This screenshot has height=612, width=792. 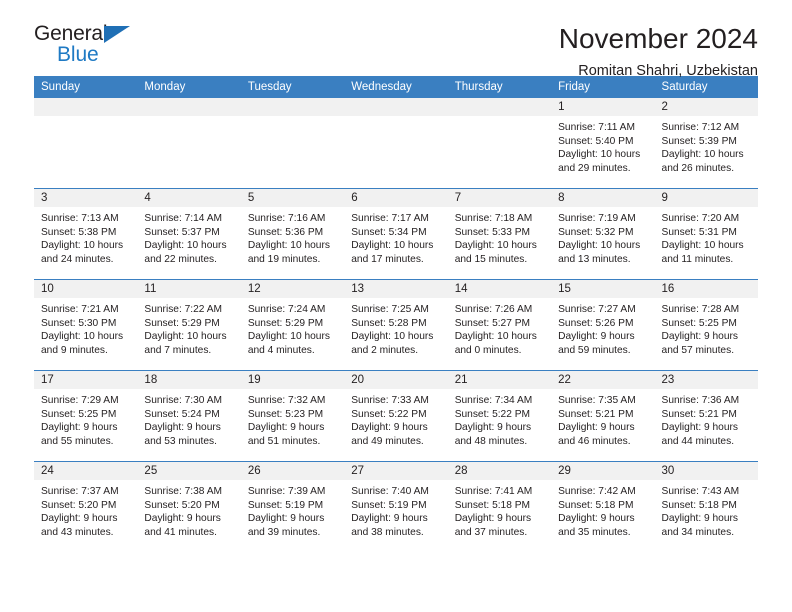 I want to click on sunset-text: Sunset: 5:21 PM, so click(x=699, y=414).